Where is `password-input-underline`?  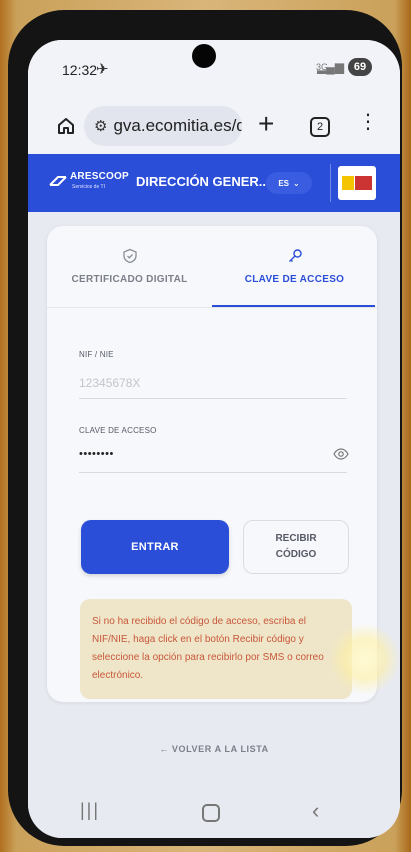 password-input-underline is located at coordinates (213, 472).